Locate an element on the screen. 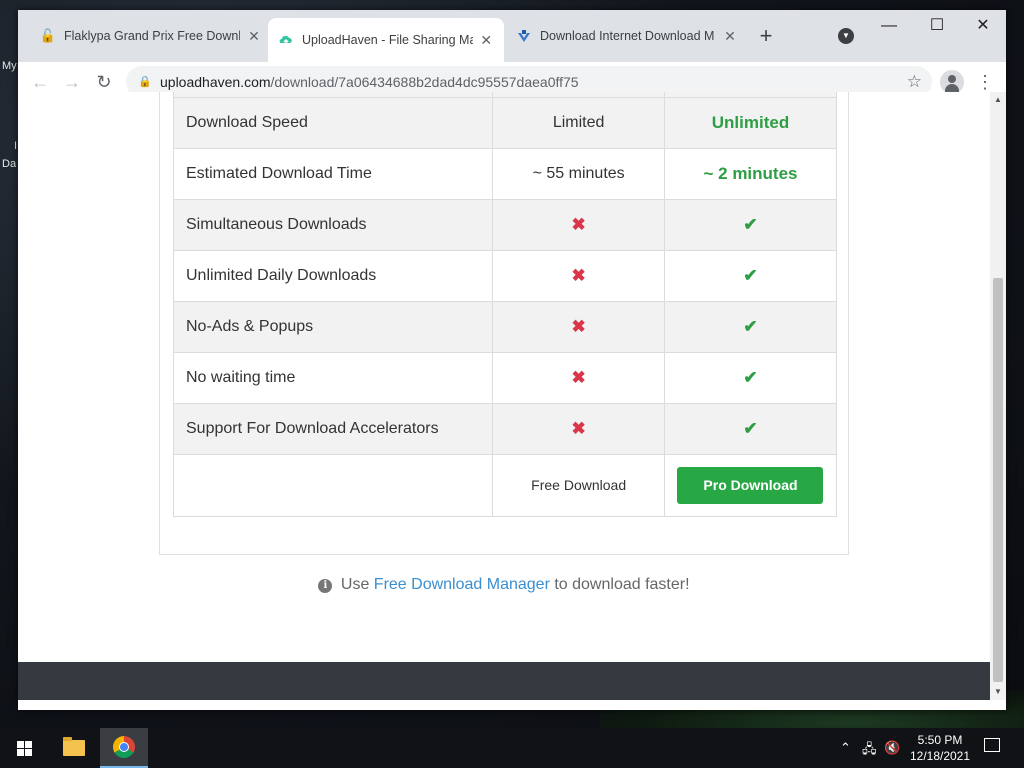 This screenshot has width=1024, height=768. free-plan-value: ~ 55 minutes is located at coordinates (578, 173).